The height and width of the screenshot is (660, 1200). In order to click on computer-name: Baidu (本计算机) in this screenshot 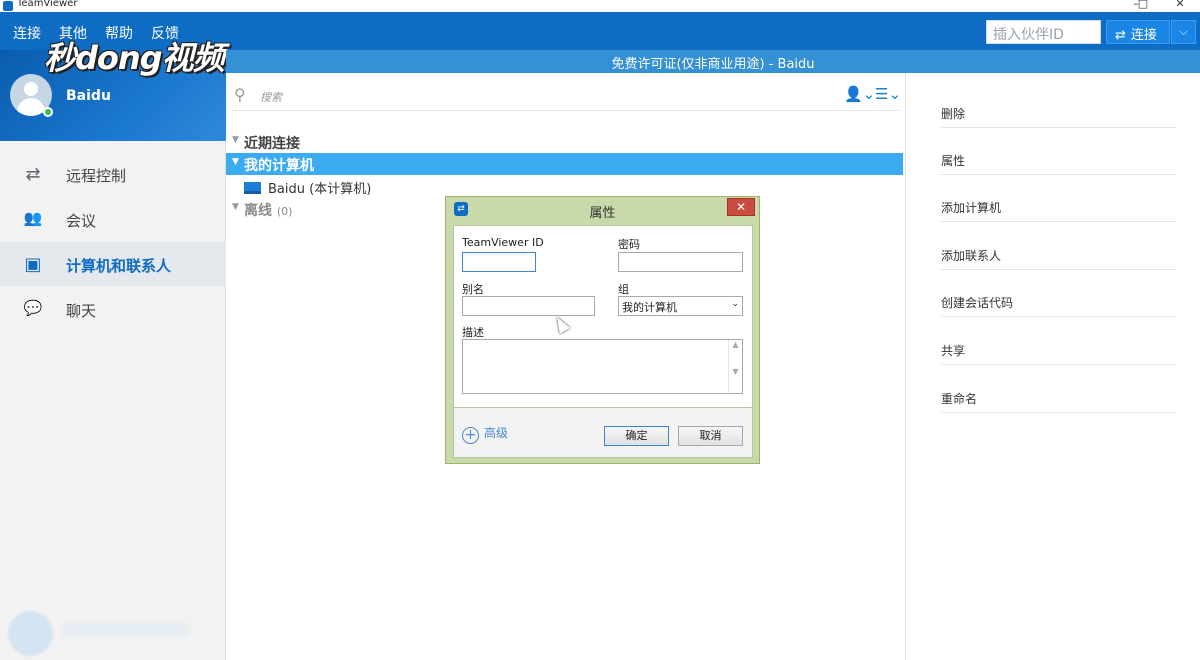, I will do `click(320, 189)`.